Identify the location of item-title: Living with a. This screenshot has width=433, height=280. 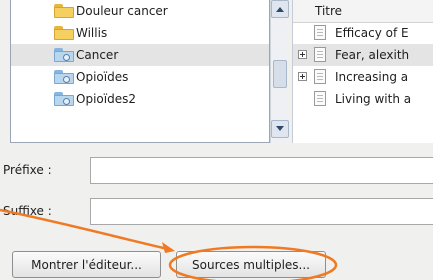
(373, 99).